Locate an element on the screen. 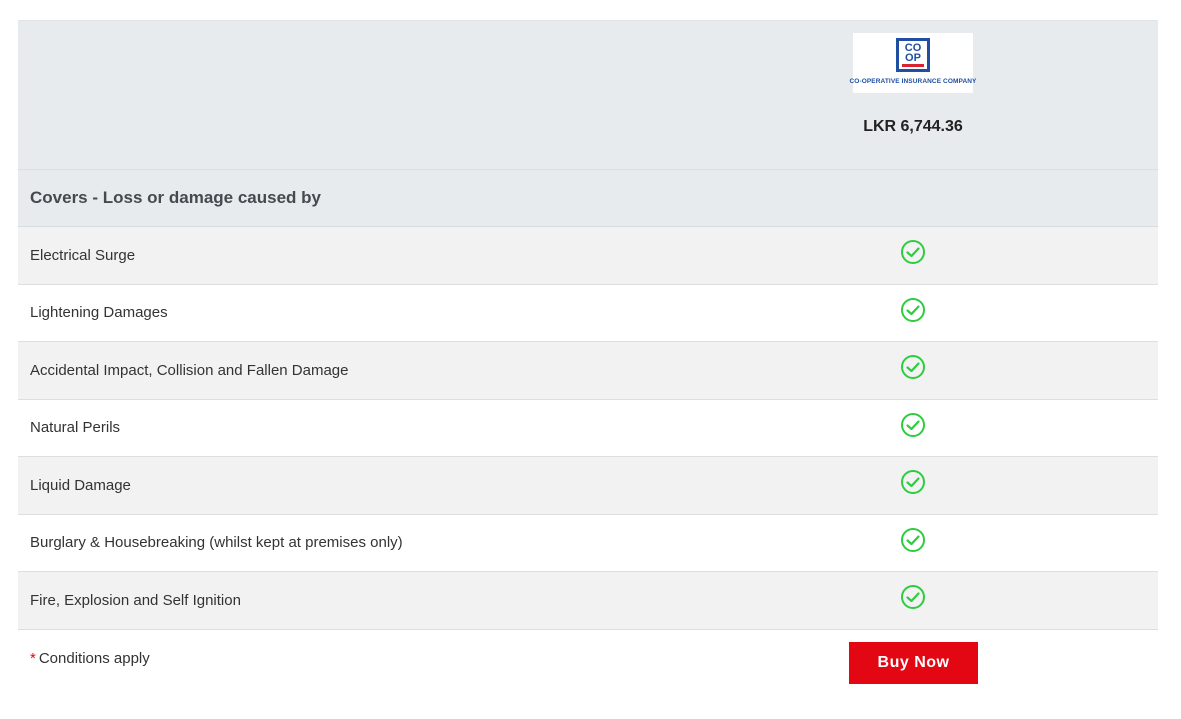  premium-price: LKR 6,744.36 is located at coordinates (913, 126).